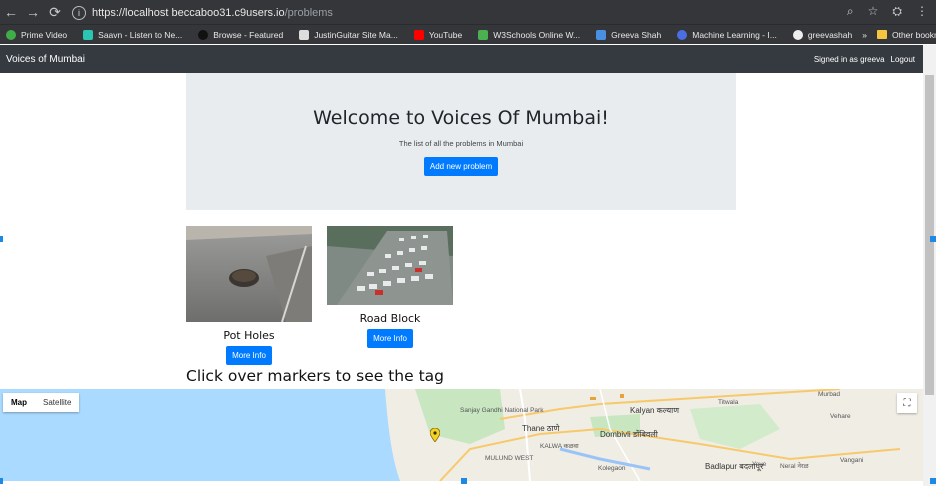 The height and width of the screenshot is (486, 936). What do you see at coordinates (907, 403) in the screenshot?
I see `fullscreen-icon: ⛶` at bounding box center [907, 403].